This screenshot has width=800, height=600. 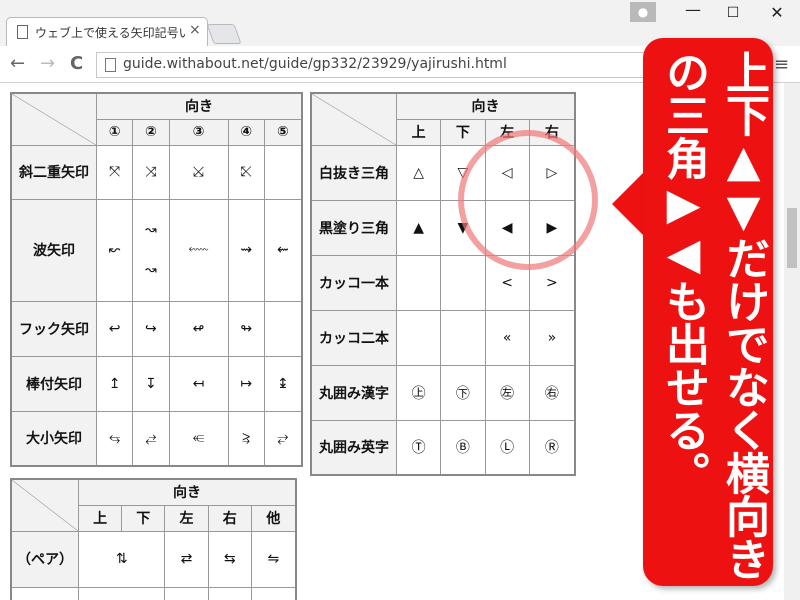 I want to click on pair-arrow-symbol: ⇋, so click(x=273, y=559).